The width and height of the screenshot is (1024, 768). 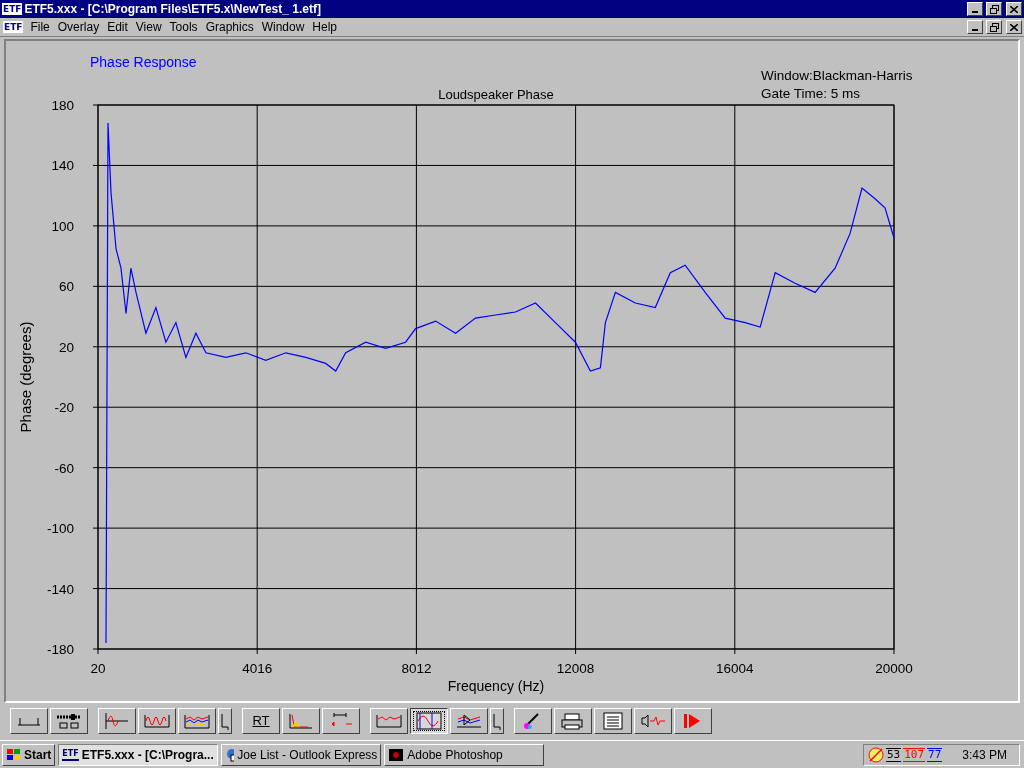 I want to click on menu-item: Edit, so click(x=117, y=27).